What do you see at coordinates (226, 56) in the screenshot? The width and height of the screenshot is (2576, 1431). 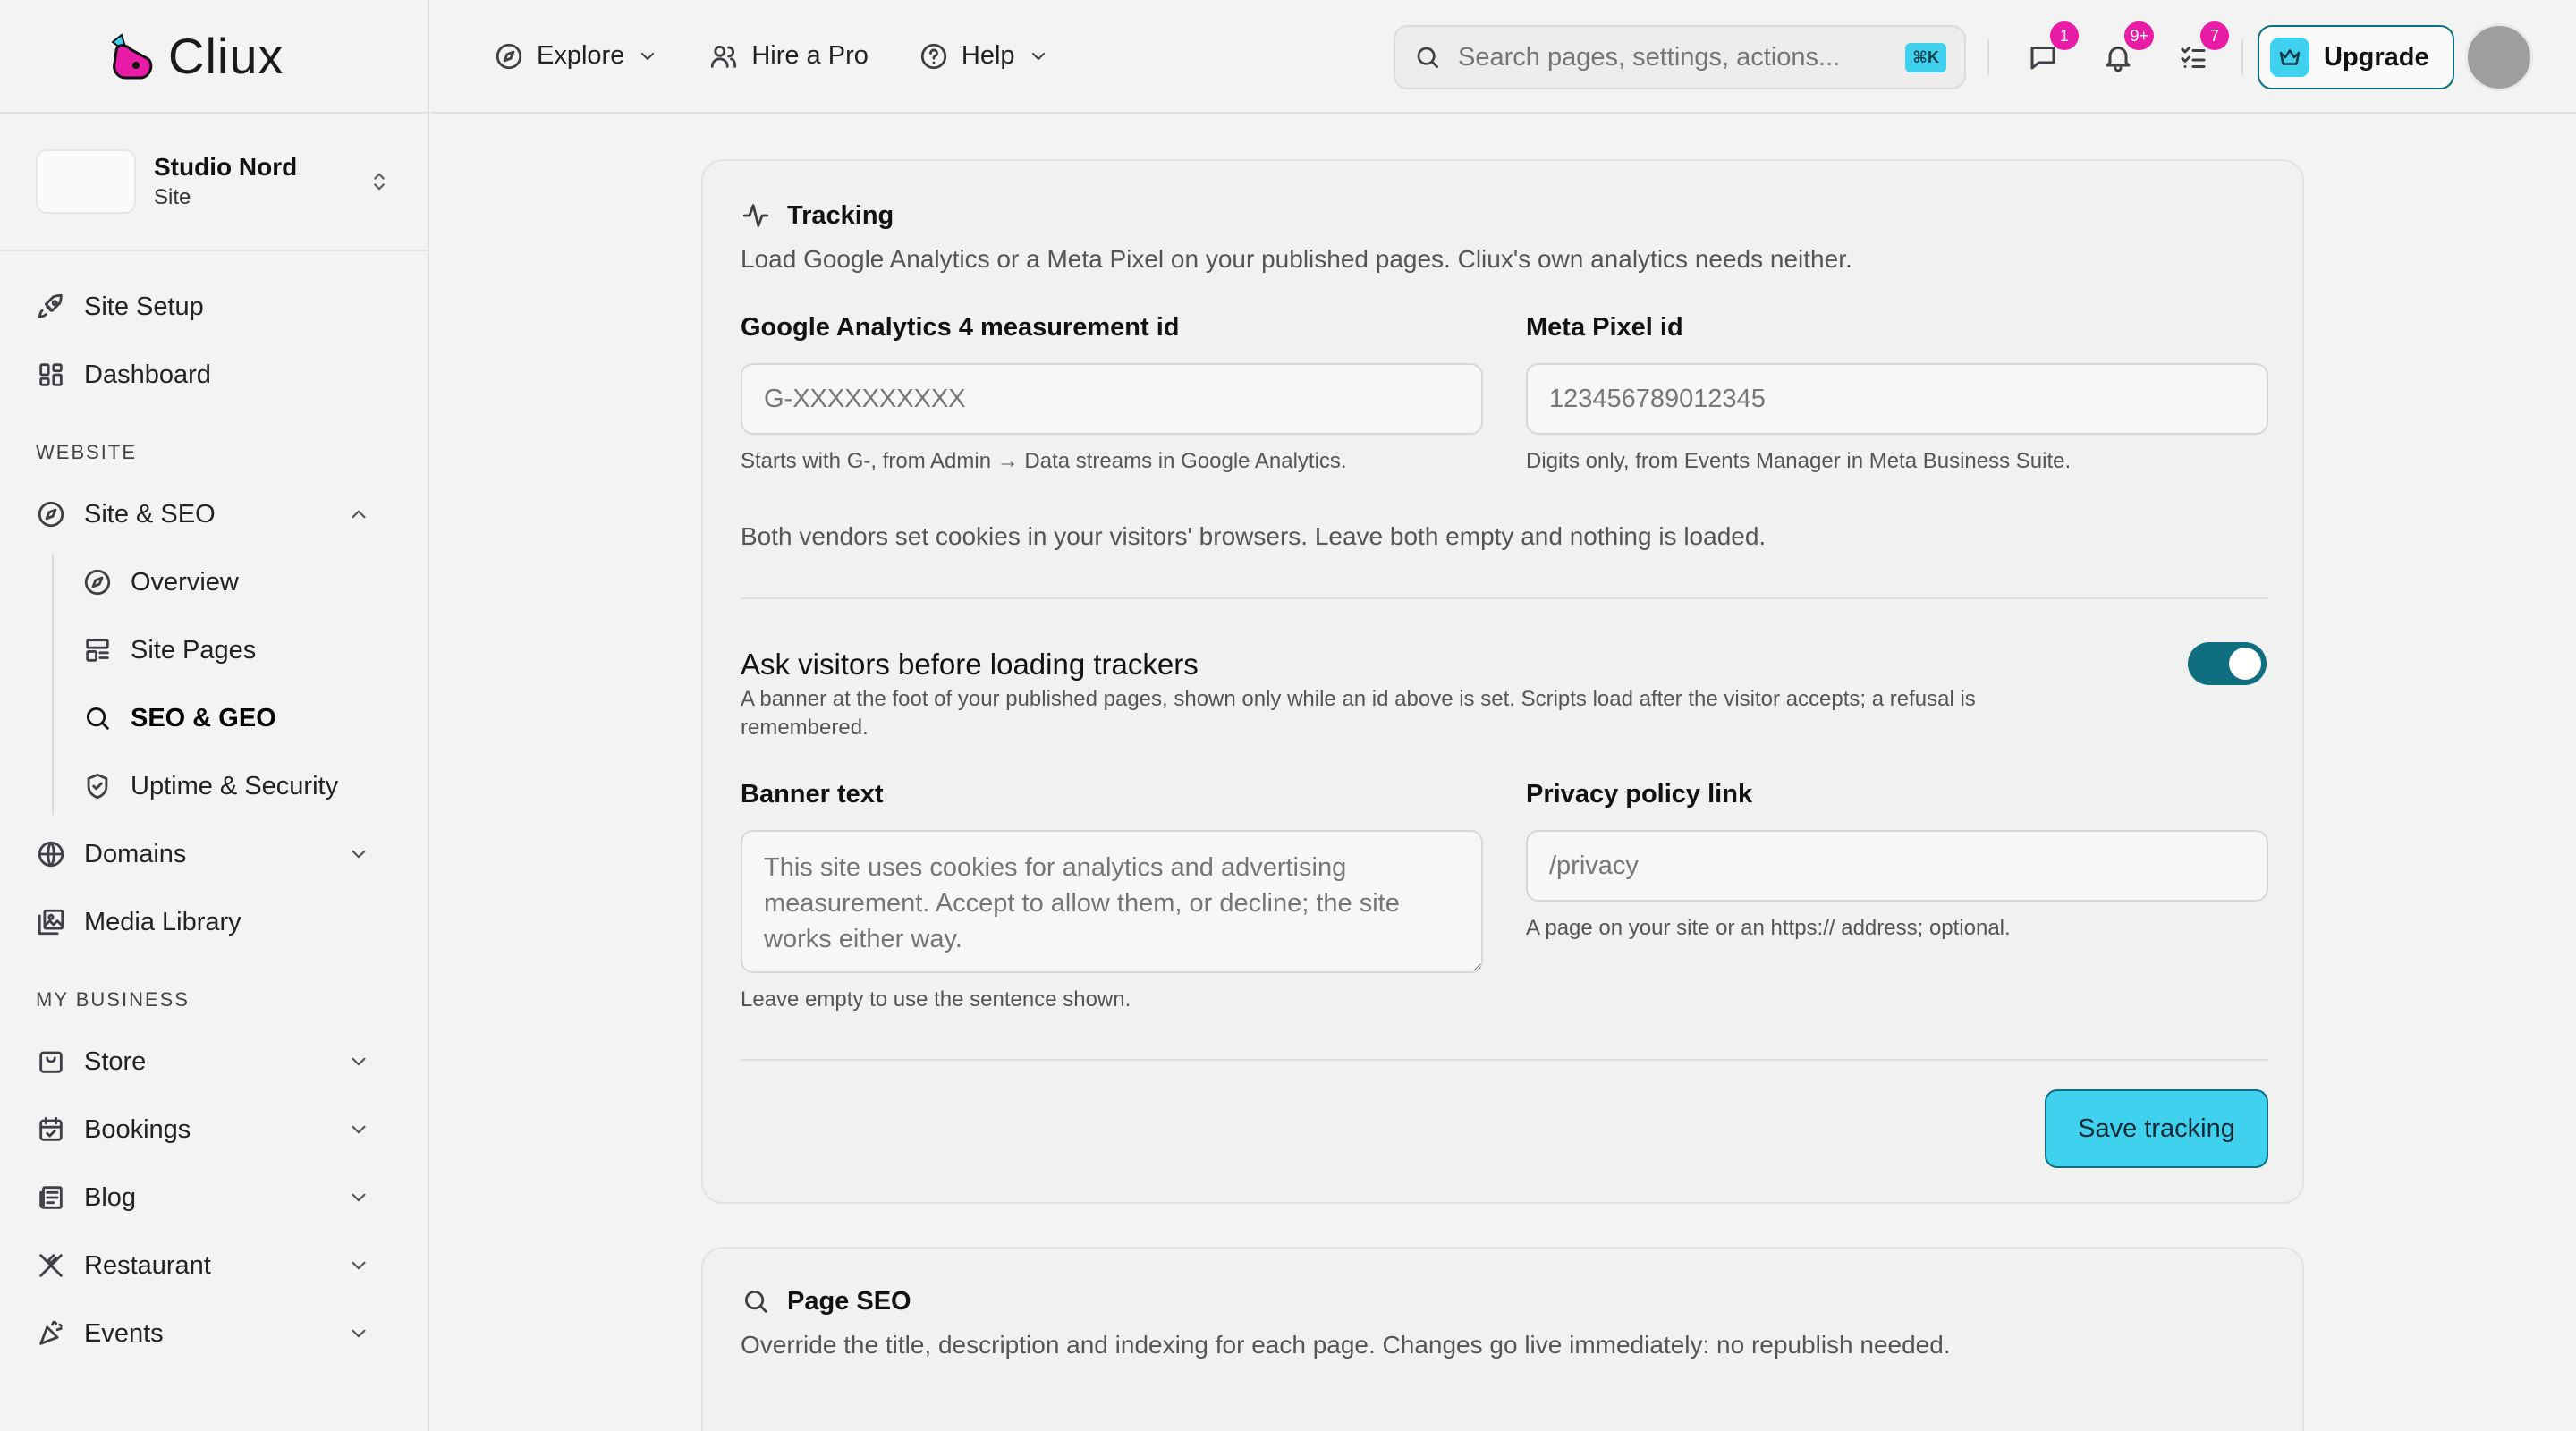 I see `brand-name: Cliux` at bounding box center [226, 56].